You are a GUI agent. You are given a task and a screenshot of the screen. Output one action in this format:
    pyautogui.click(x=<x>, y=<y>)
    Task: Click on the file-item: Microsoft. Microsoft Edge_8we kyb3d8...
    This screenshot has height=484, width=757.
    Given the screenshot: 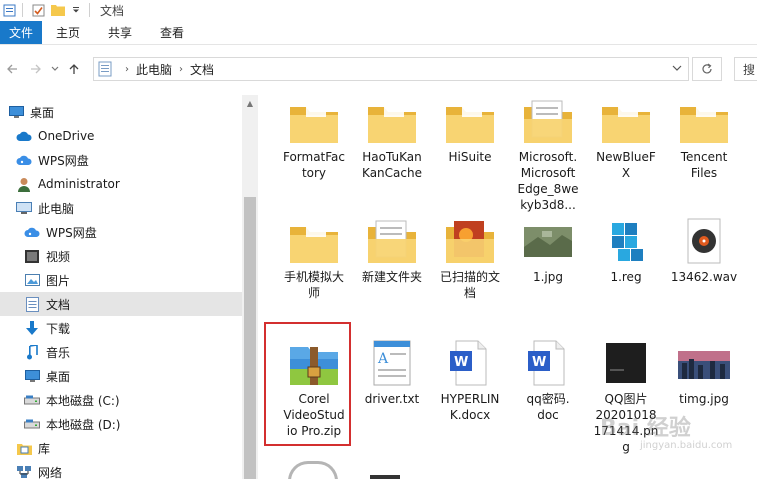 What is the action you would take?
    pyautogui.click(x=548, y=155)
    